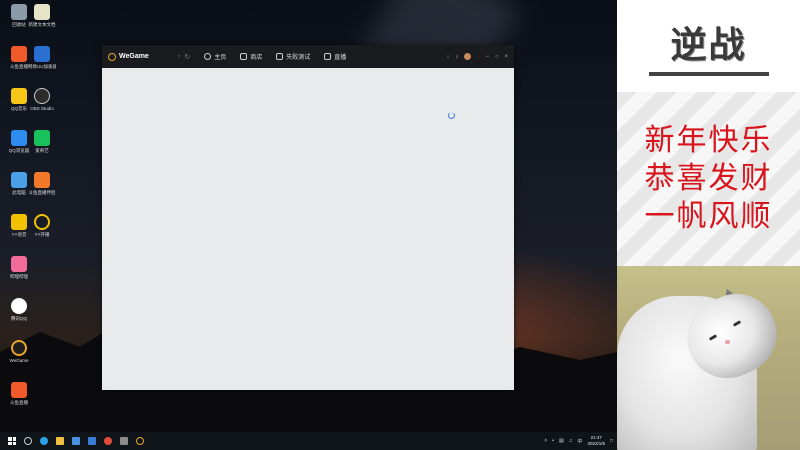 This screenshot has width=800, height=450. I want to click on avatar, so click(468, 56).